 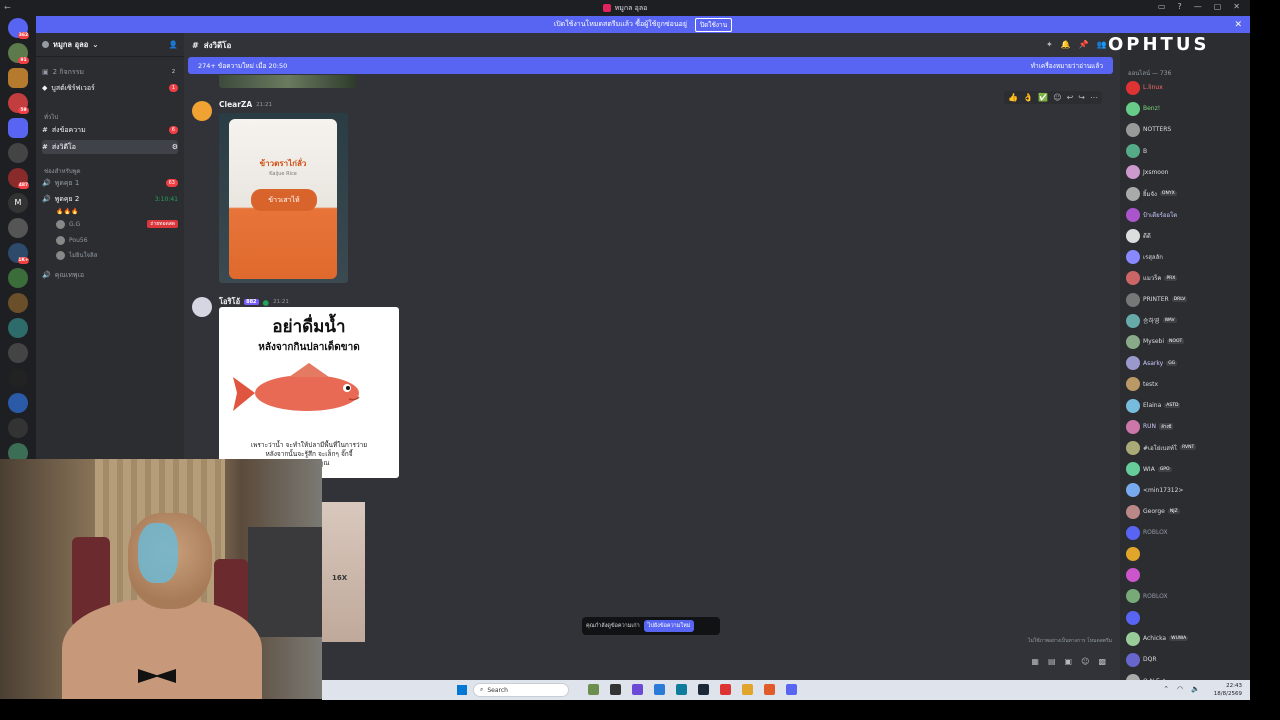 What do you see at coordinates (287, 81) in the screenshot?
I see `previous-image` at bounding box center [287, 81].